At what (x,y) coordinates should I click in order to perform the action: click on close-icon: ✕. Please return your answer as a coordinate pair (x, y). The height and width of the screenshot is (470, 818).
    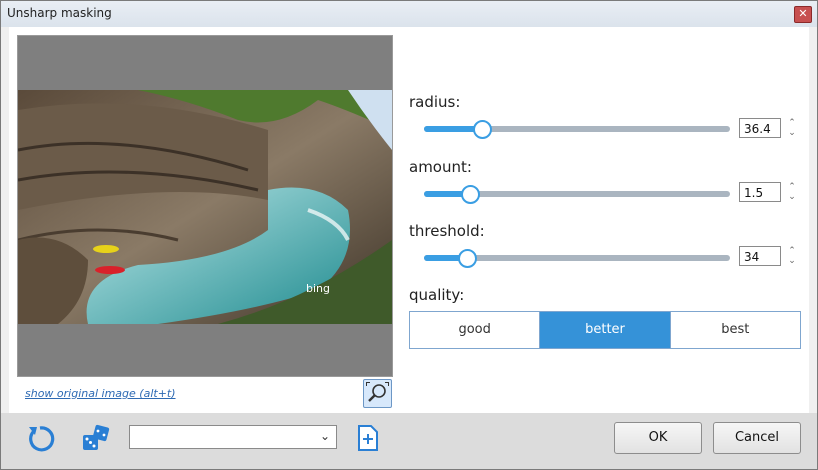
    Looking at the image, I should click on (803, 13).